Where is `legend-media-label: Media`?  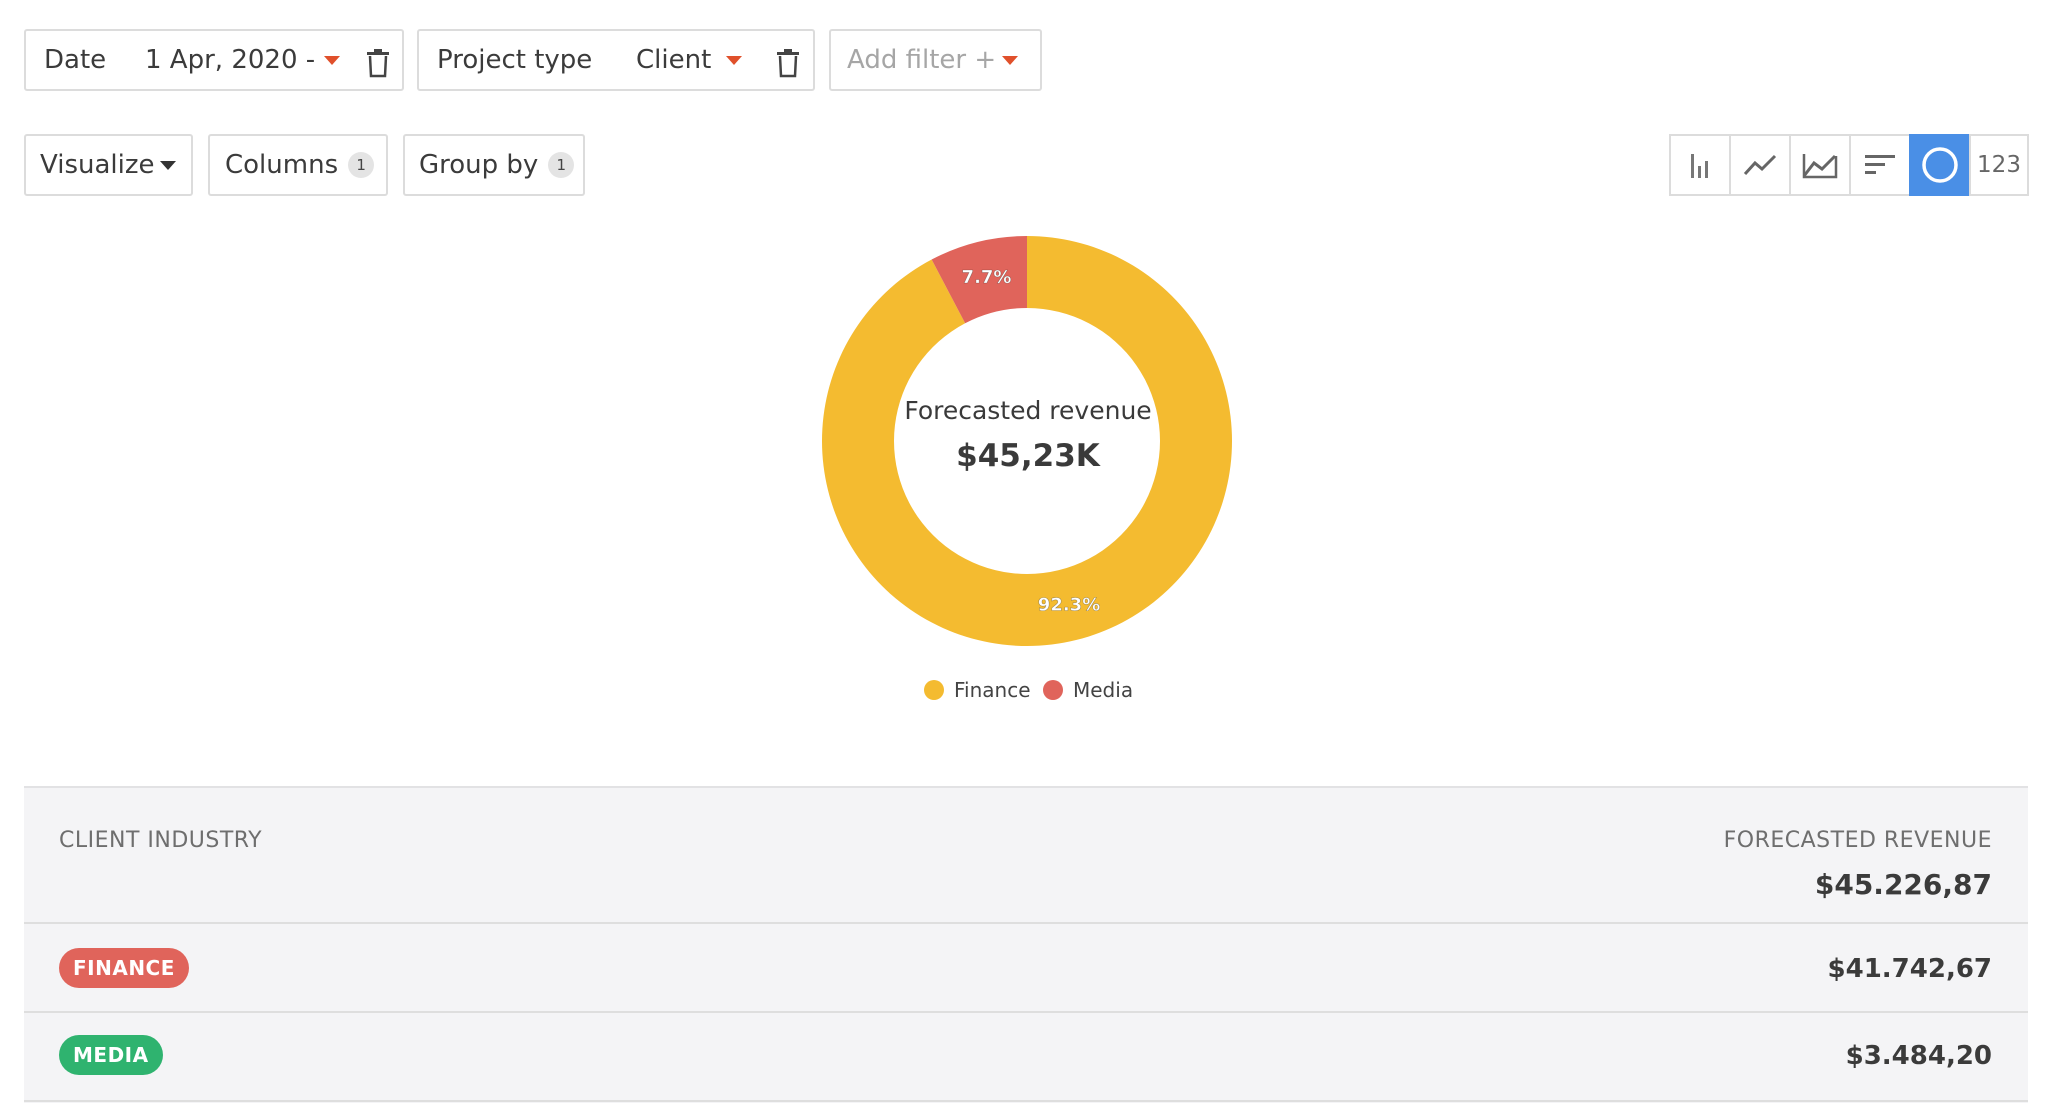 legend-media-label: Media is located at coordinates (1103, 690).